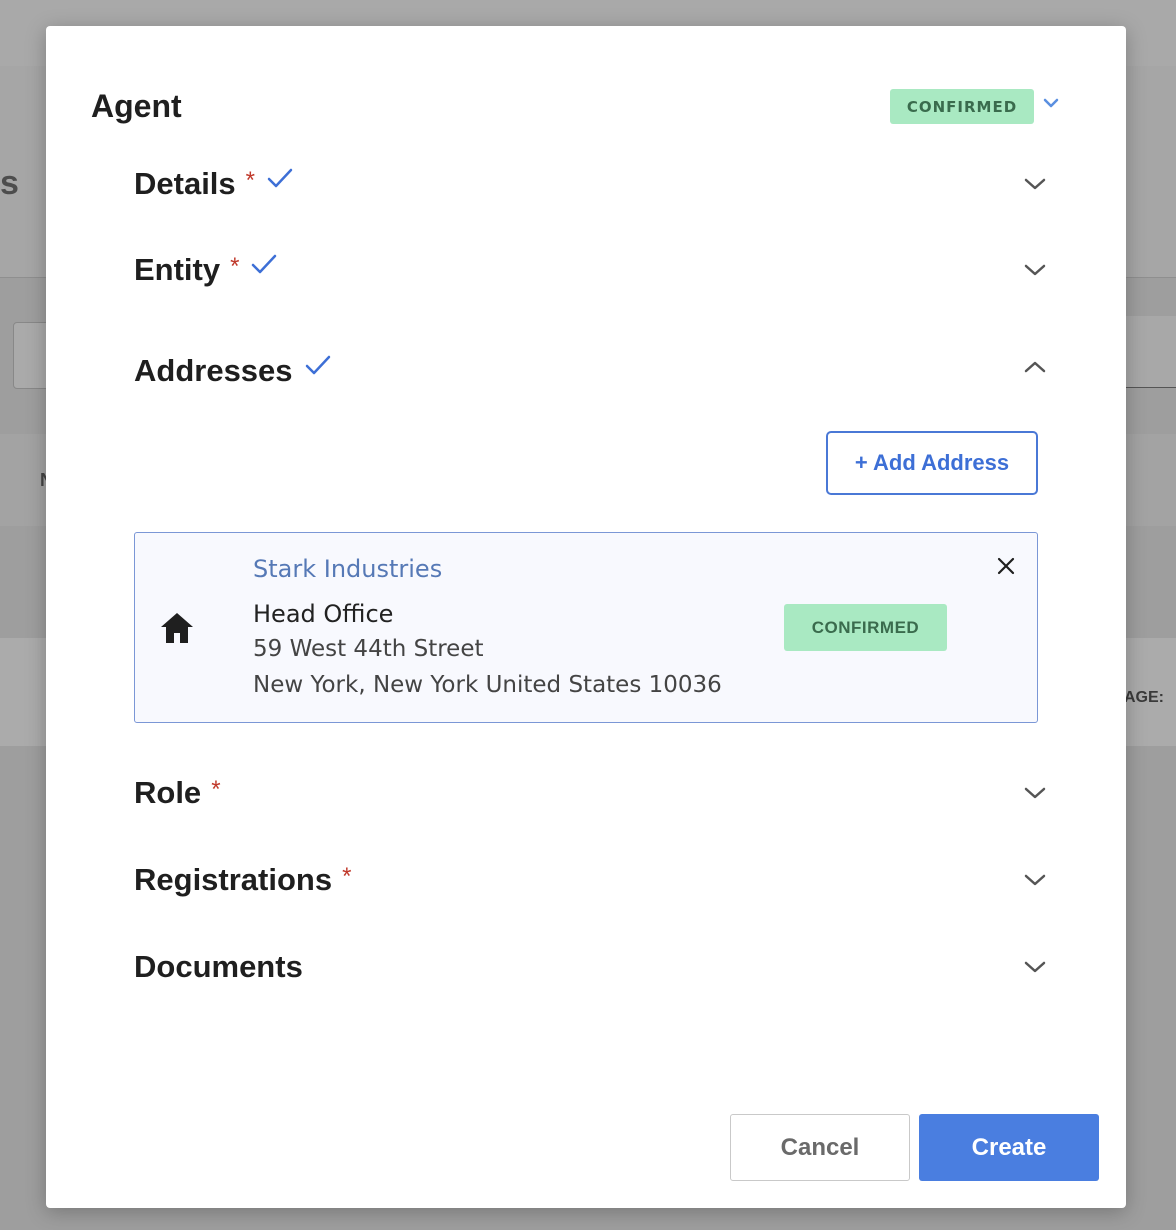 The image size is (1176, 1230). Describe the element at coordinates (1006, 566) in the screenshot. I see `close-icon` at that location.